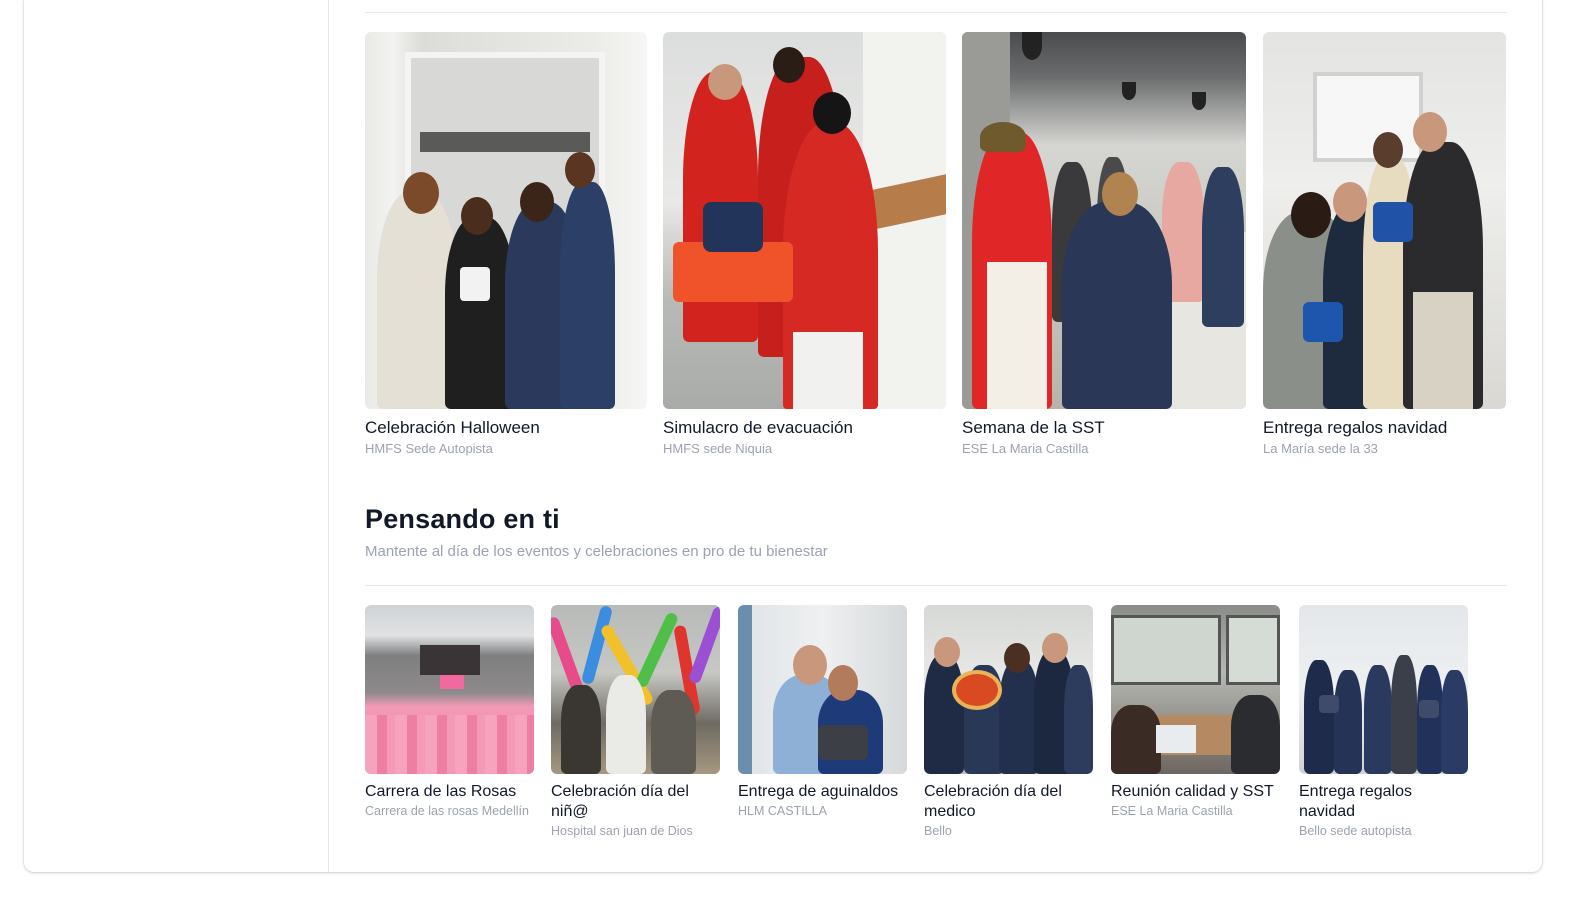  Describe the element at coordinates (1195, 689) in the screenshot. I see `event-photo-reunion-calidad` at that location.